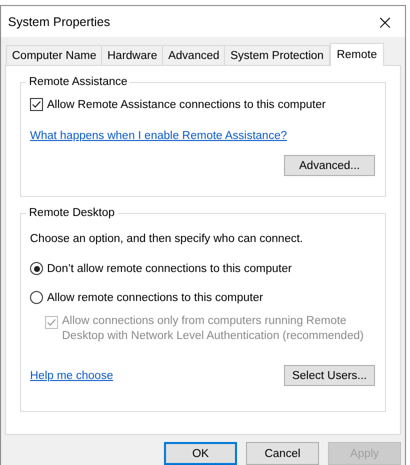  I want to click on tab: Computer Name, so click(54, 55).